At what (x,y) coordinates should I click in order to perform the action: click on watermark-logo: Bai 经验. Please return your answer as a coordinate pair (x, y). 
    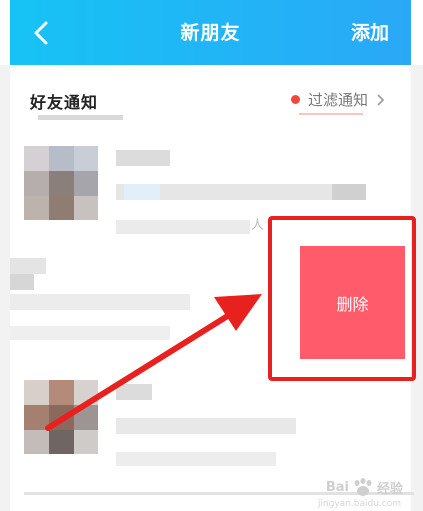
    Looking at the image, I should click on (364, 487).